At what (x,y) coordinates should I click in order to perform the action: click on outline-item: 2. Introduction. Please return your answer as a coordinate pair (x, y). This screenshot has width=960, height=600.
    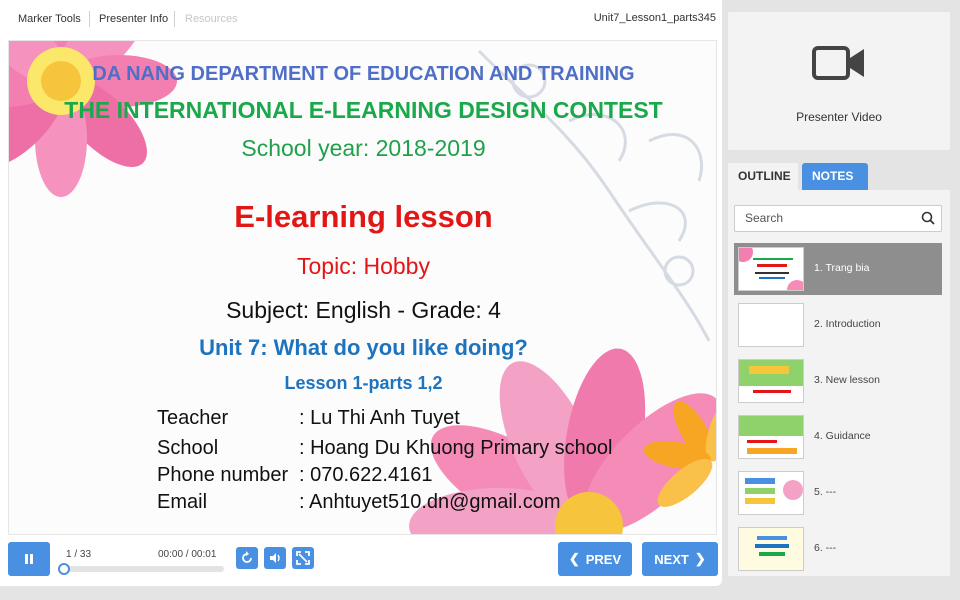
    Looking at the image, I should click on (838, 325).